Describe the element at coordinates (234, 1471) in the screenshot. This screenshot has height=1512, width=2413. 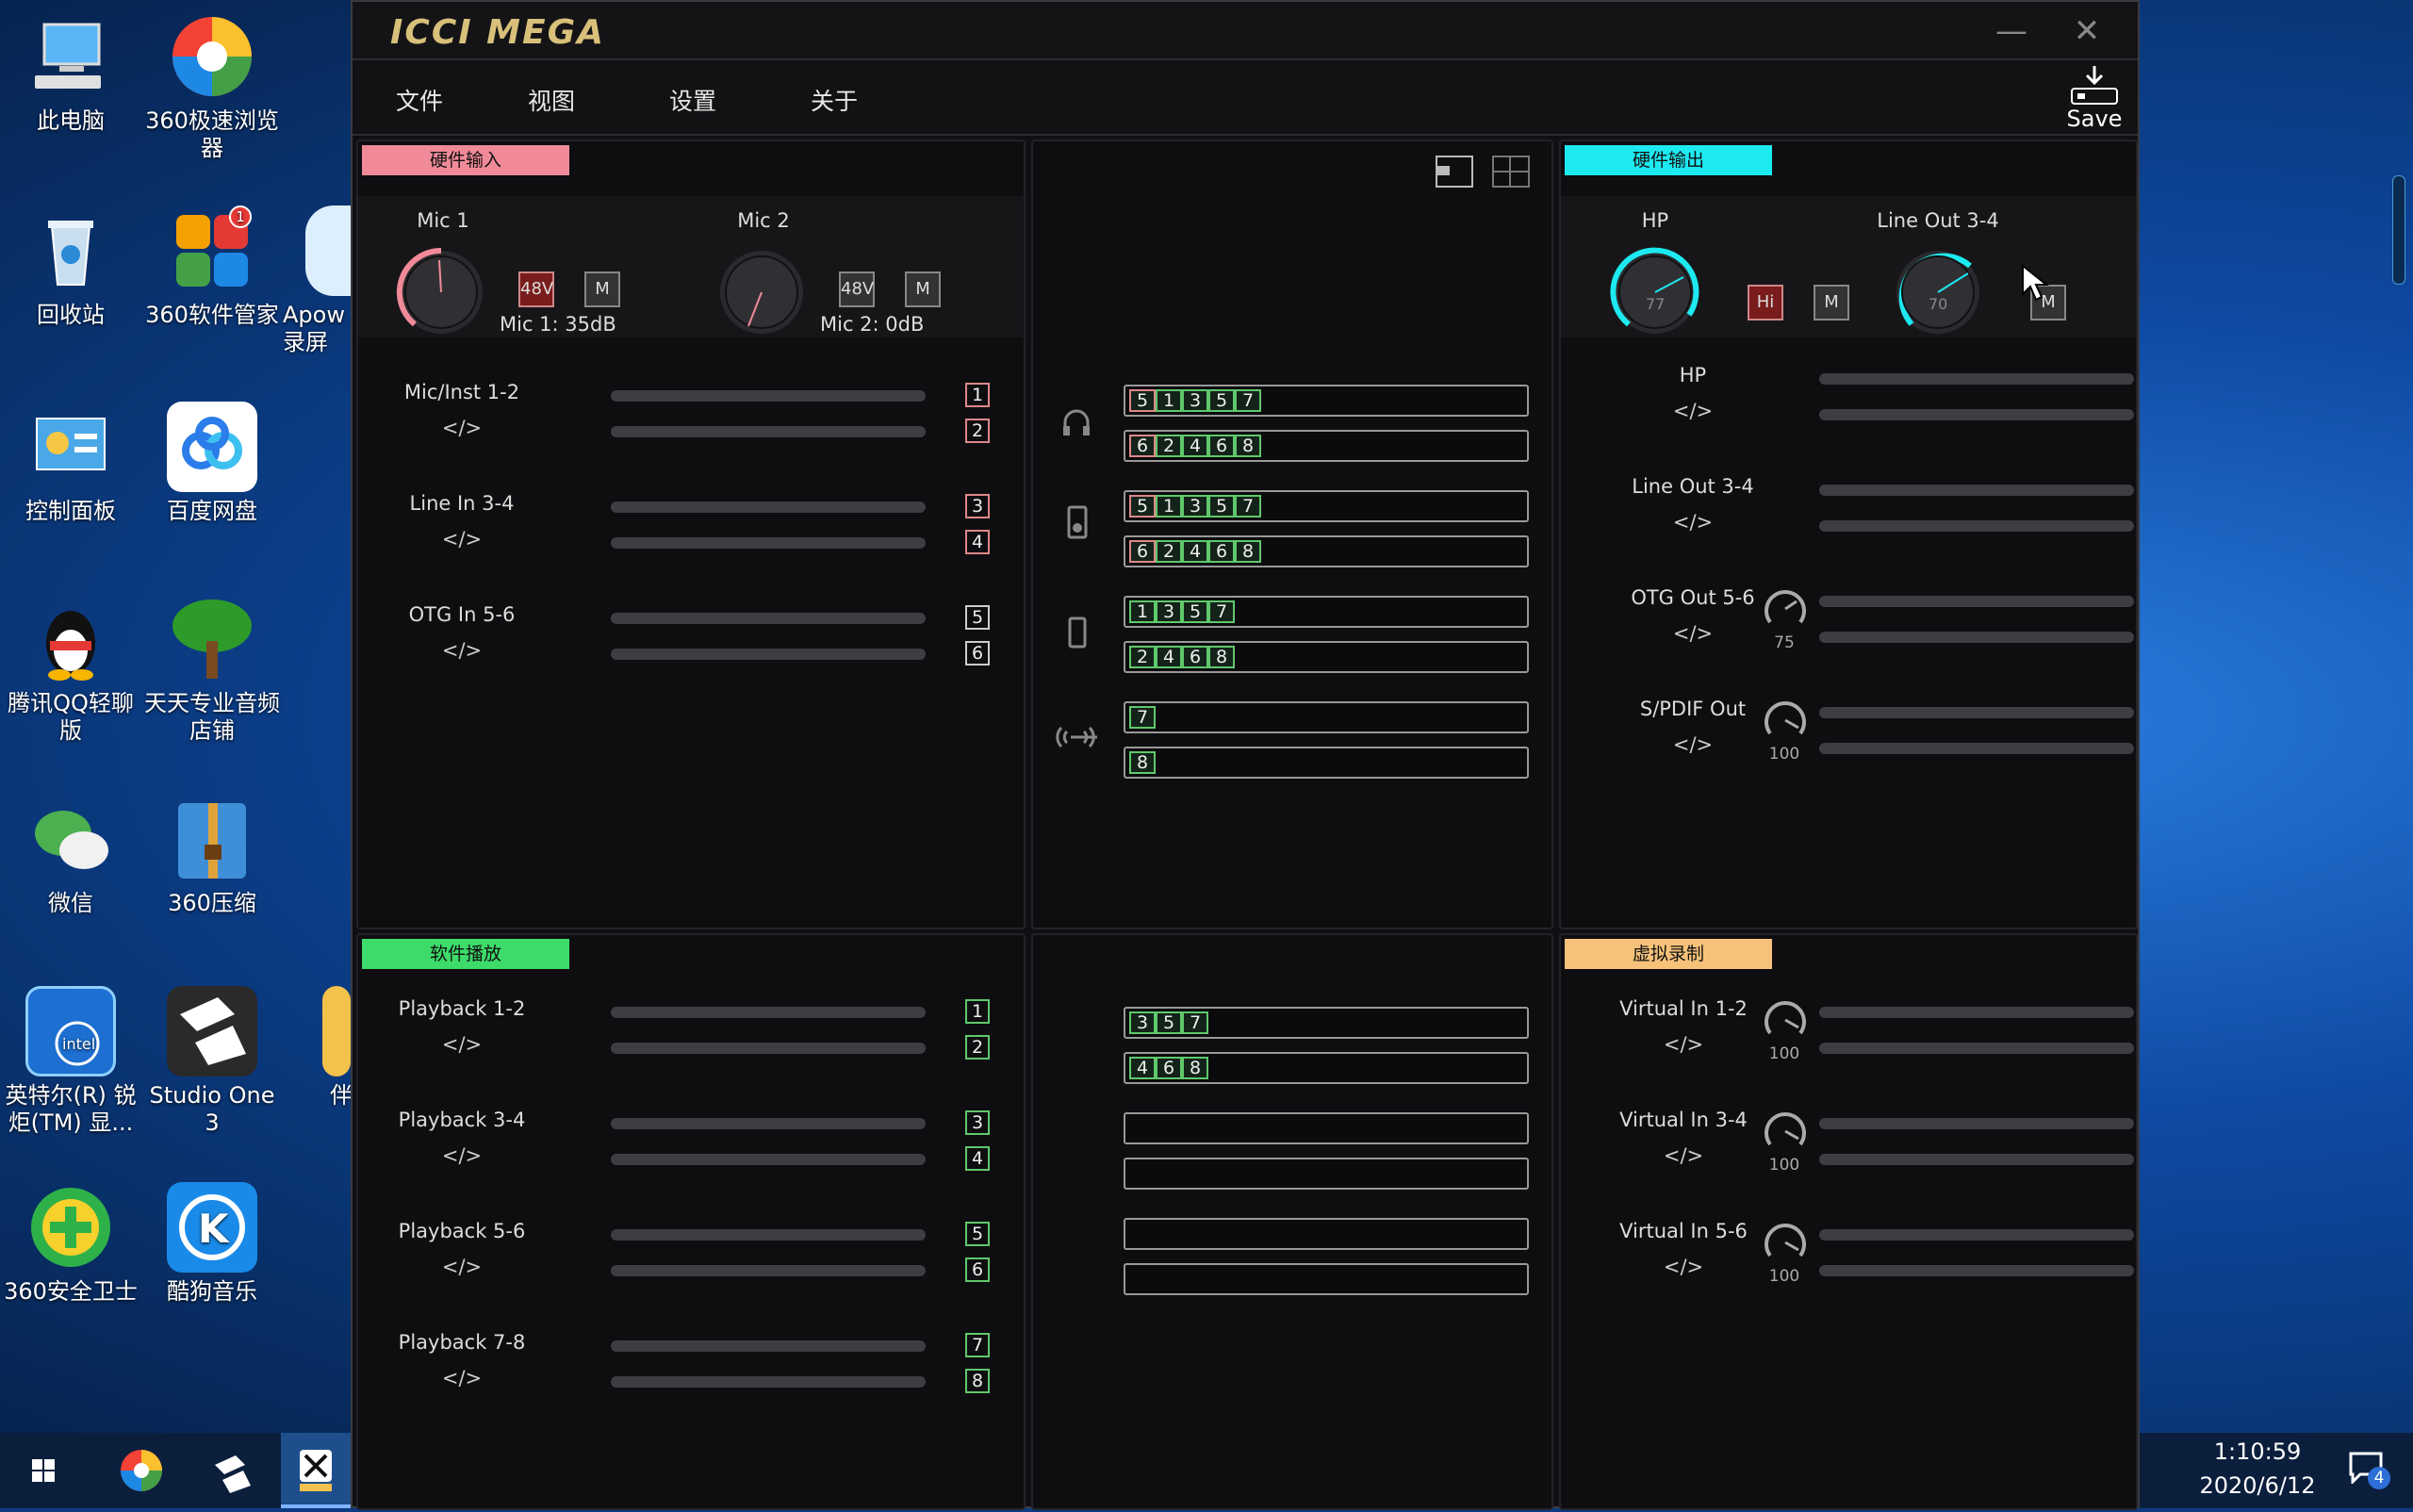
I see `taskbar-studio-one` at that location.